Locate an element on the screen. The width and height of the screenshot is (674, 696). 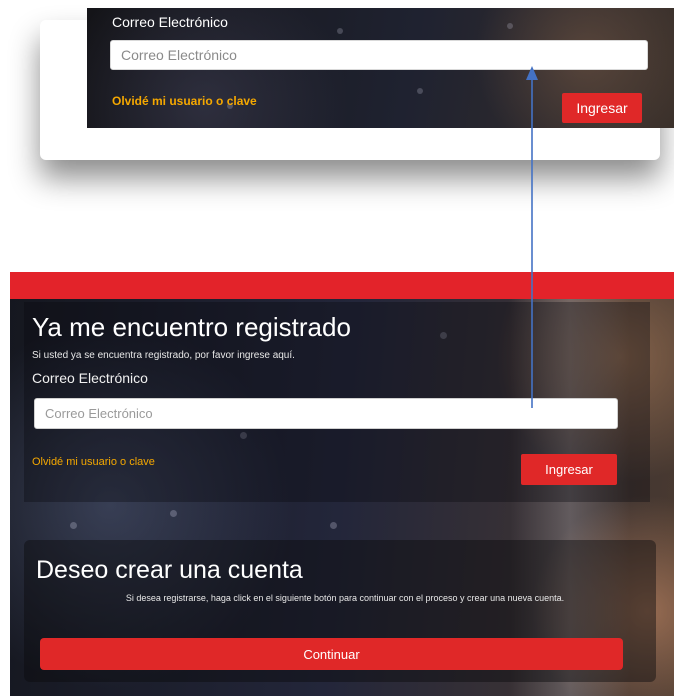
snippet-email-input is located at coordinates (379, 55).